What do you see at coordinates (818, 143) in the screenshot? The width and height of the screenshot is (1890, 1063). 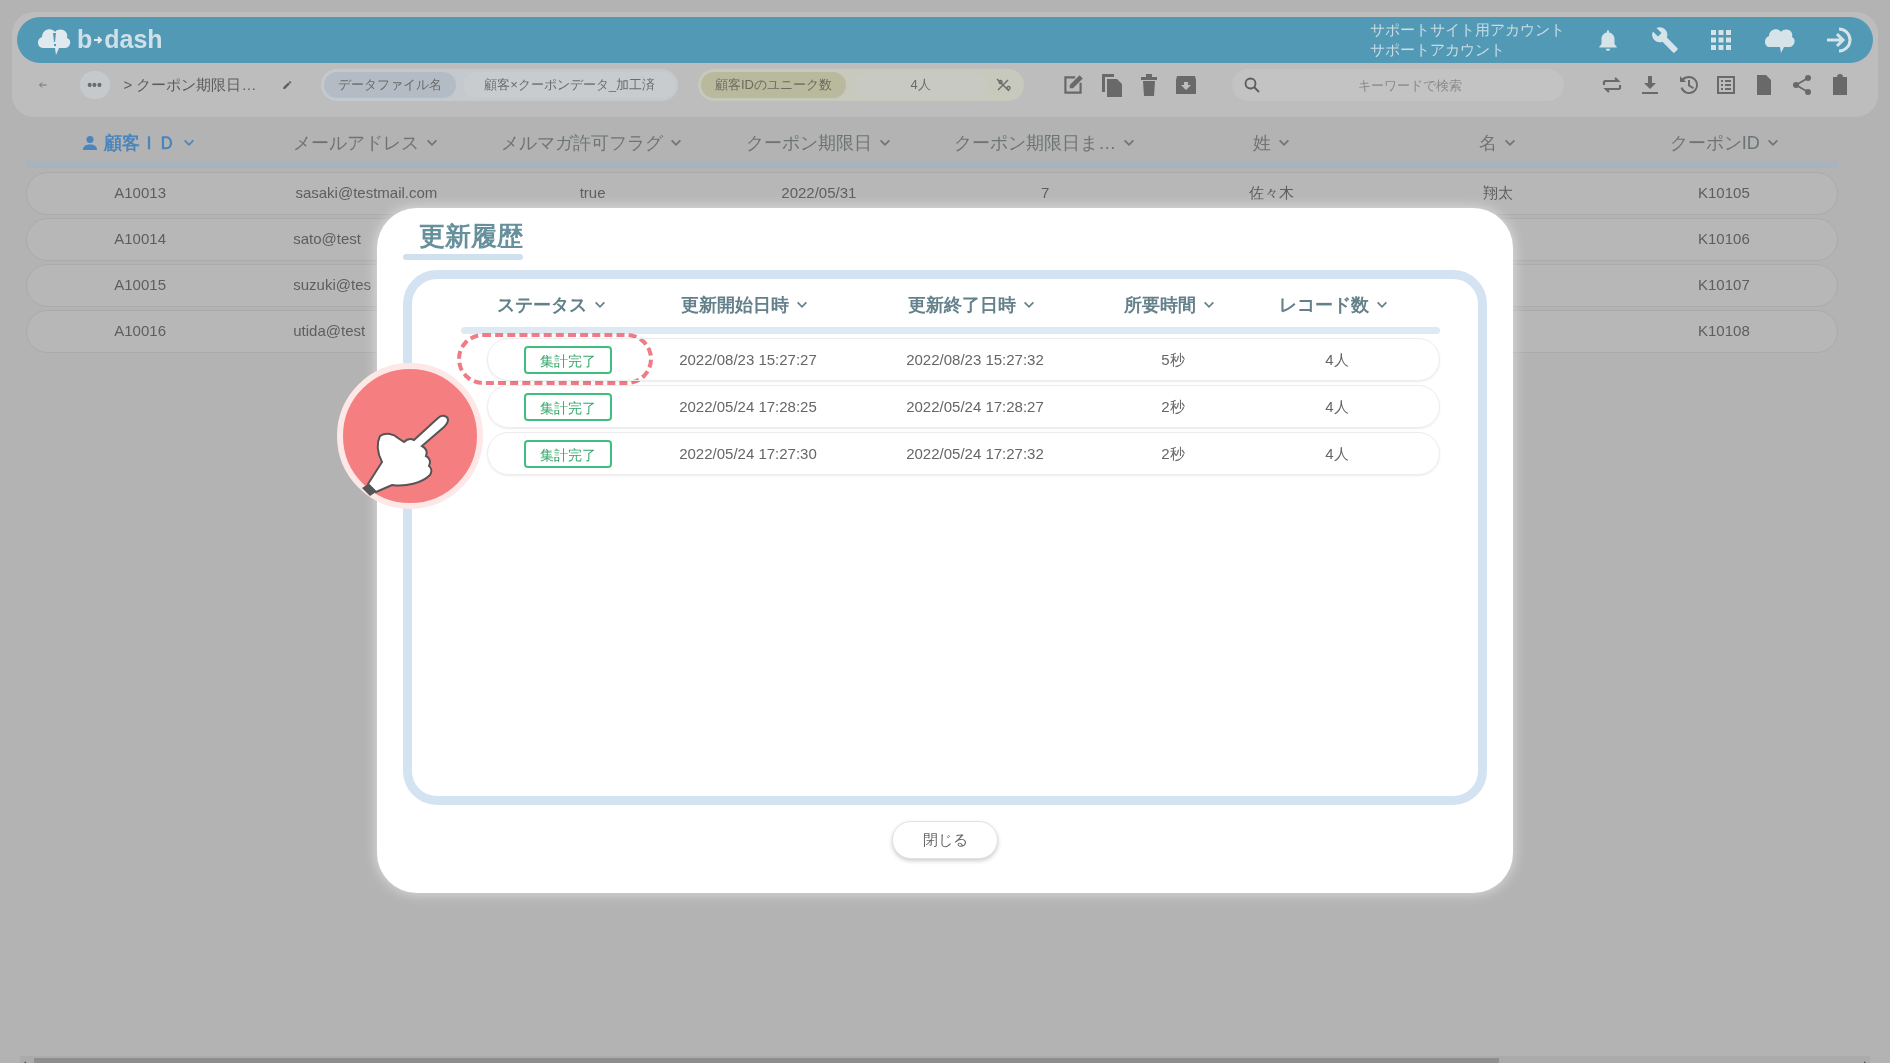 I see `column-header: クーポン期限日` at bounding box center [818, 143].